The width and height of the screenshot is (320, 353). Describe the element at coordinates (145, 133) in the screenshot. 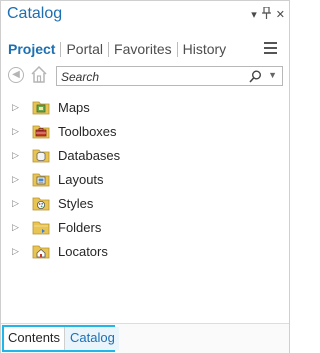

I see `tree-item-toolboxes: ▷ Toolboxes` at that location.